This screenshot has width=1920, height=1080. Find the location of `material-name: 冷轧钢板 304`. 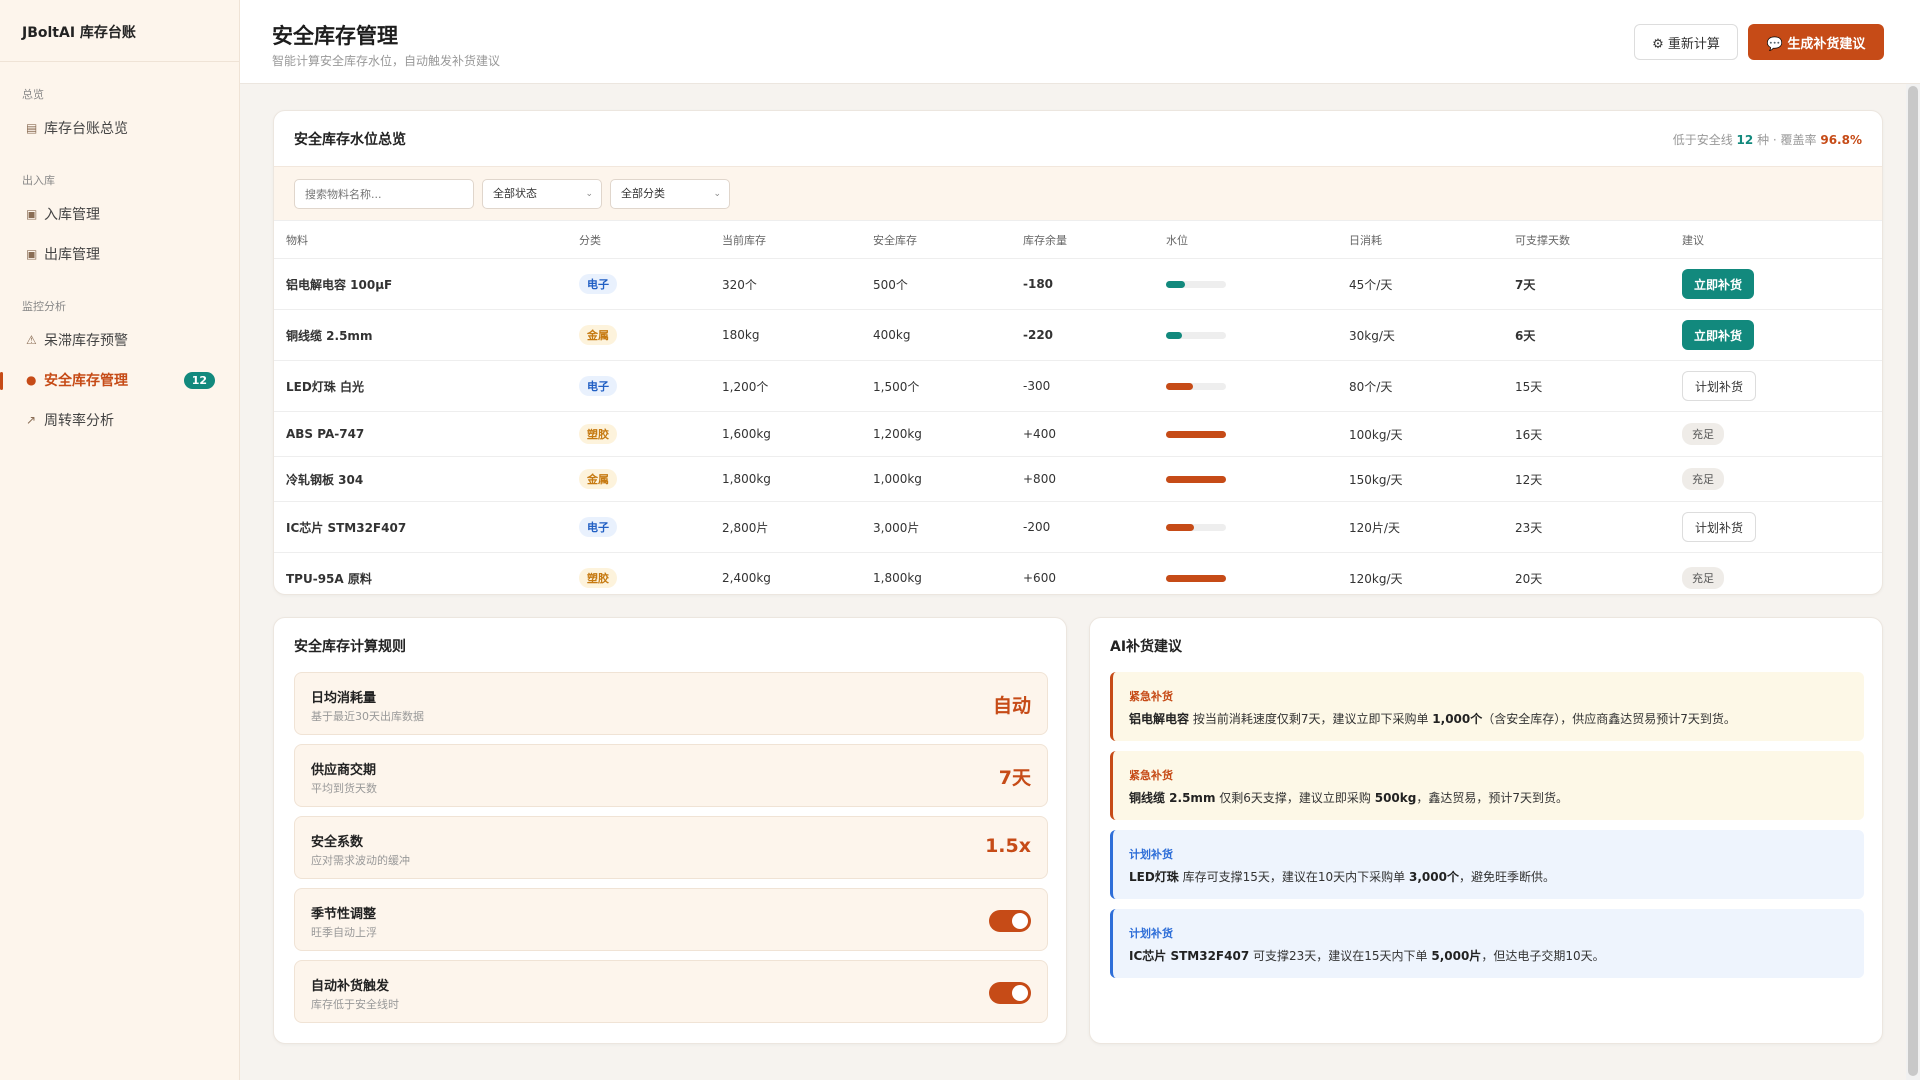

material-name: 冷轧钢板 304 is located at coordinates (420, 479).